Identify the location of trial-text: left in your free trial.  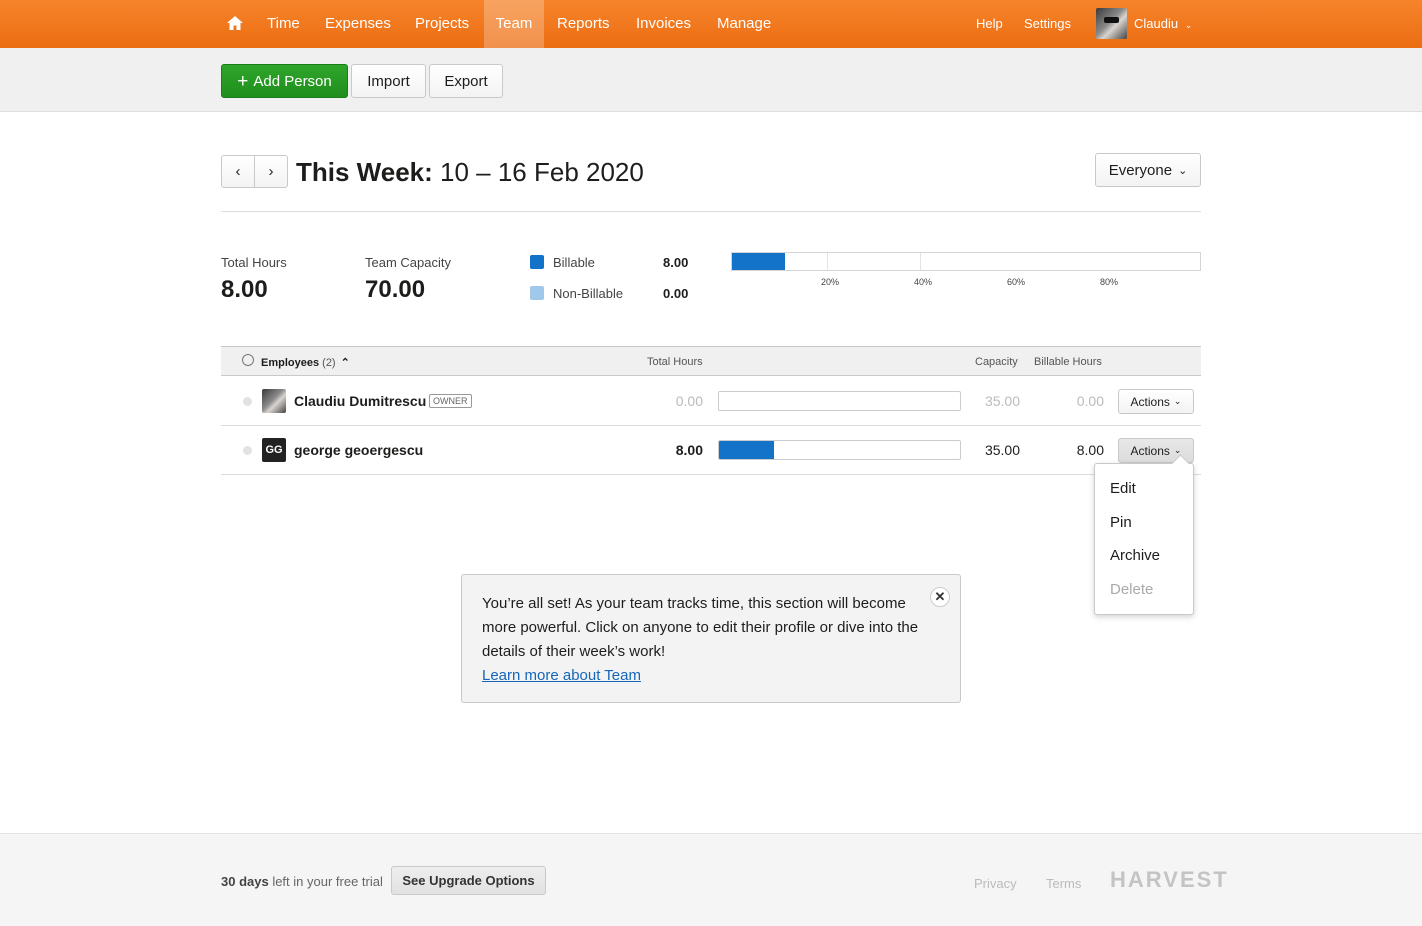
(325, 881).